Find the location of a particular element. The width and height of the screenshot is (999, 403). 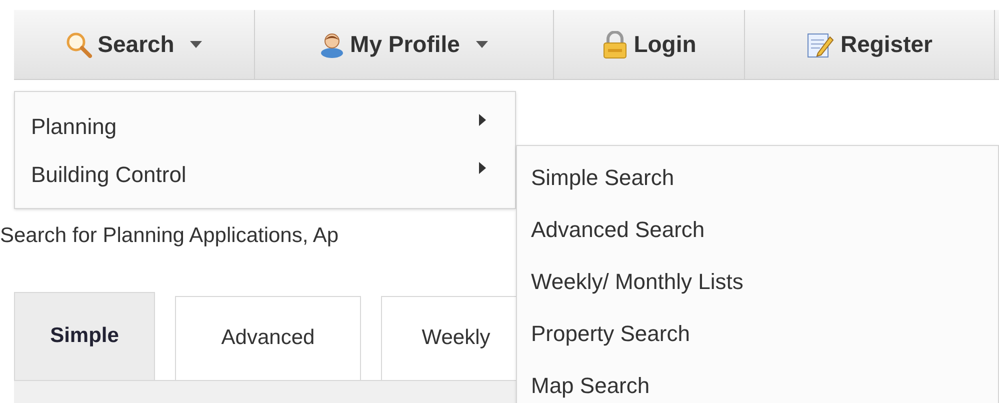

tab: Advanced is located at coordinates (268, 338).